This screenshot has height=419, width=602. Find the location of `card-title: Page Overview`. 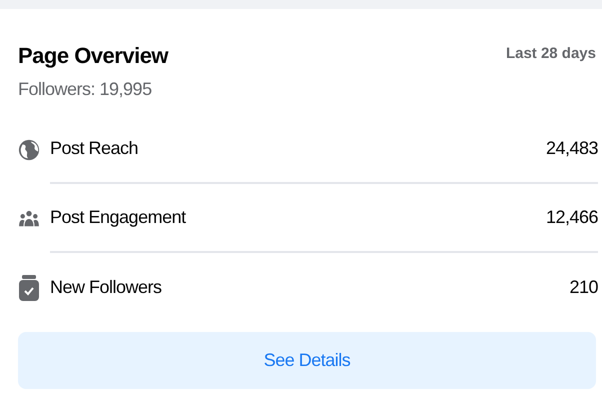

card-title: Page Overview is located at coordinates (93, 56).